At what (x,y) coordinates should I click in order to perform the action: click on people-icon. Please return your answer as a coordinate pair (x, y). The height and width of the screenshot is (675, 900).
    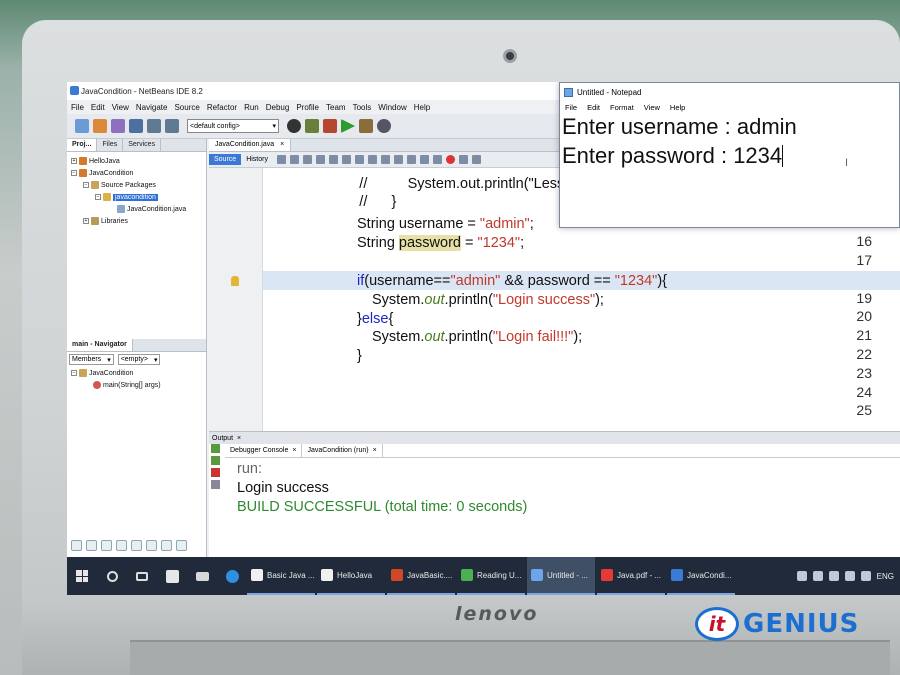
    Looking at the image, I should click on (801, 576).